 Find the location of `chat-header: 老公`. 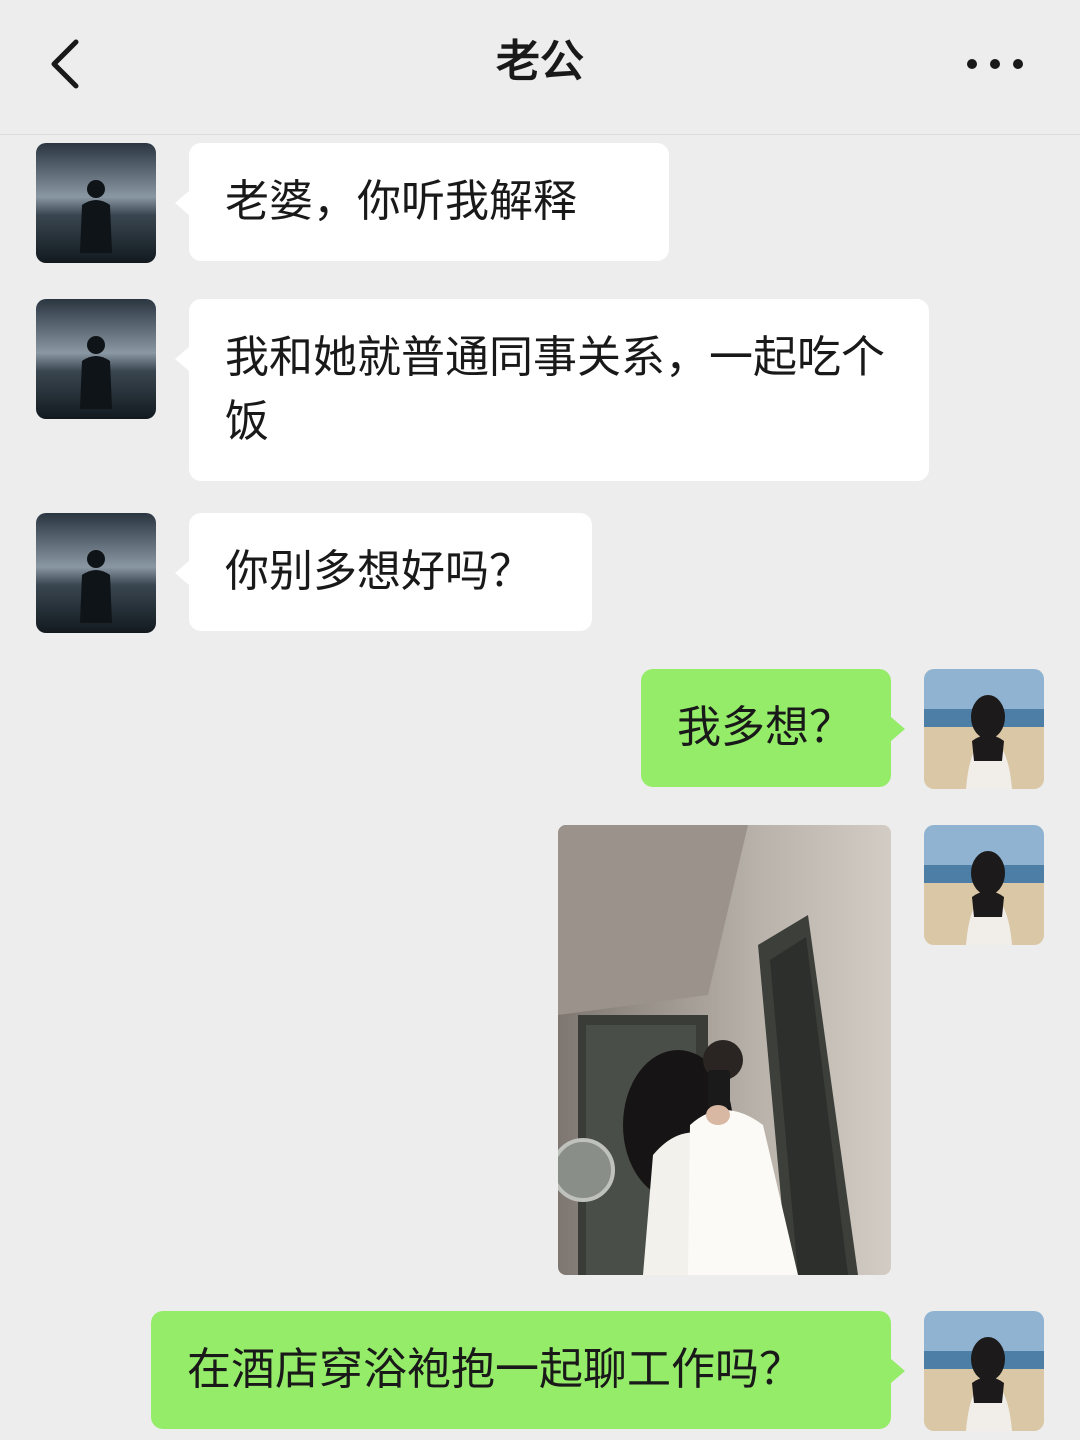

chat-header: 老公 is located at coordinates (540, 67).